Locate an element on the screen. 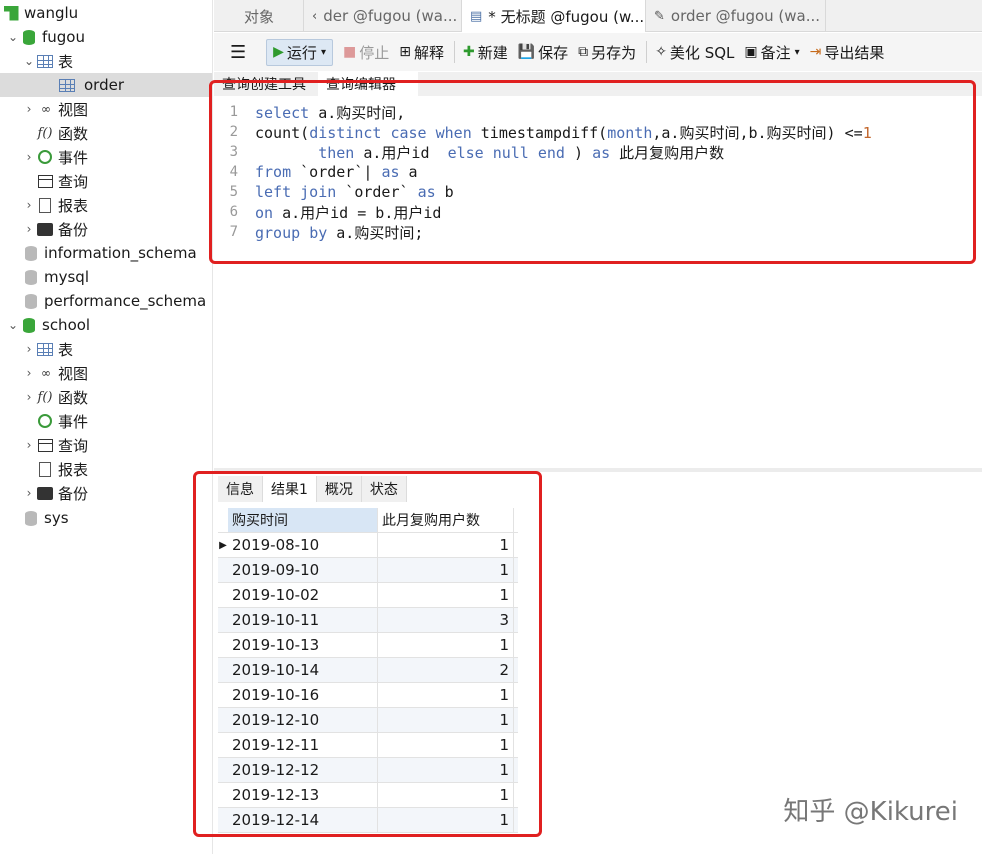 The image size is (982, 854). new-button: ✚ 新建 is located at coordinates (485, 52).